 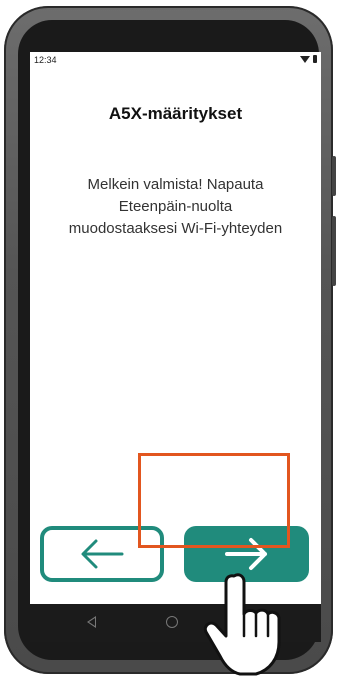 I want to click on status-icons, so click(x=308, y=59).